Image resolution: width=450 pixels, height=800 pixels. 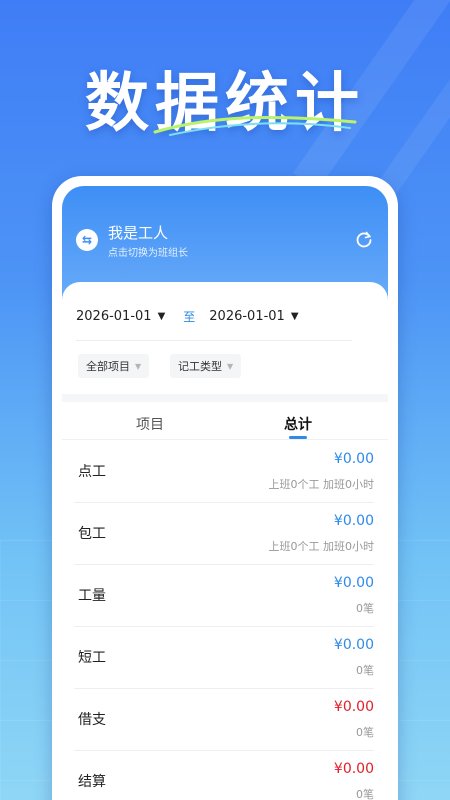 What do you see at coordinates (364, 239) in the screenshot?
I see `refresh-icon` at bounding box center [364, 239].